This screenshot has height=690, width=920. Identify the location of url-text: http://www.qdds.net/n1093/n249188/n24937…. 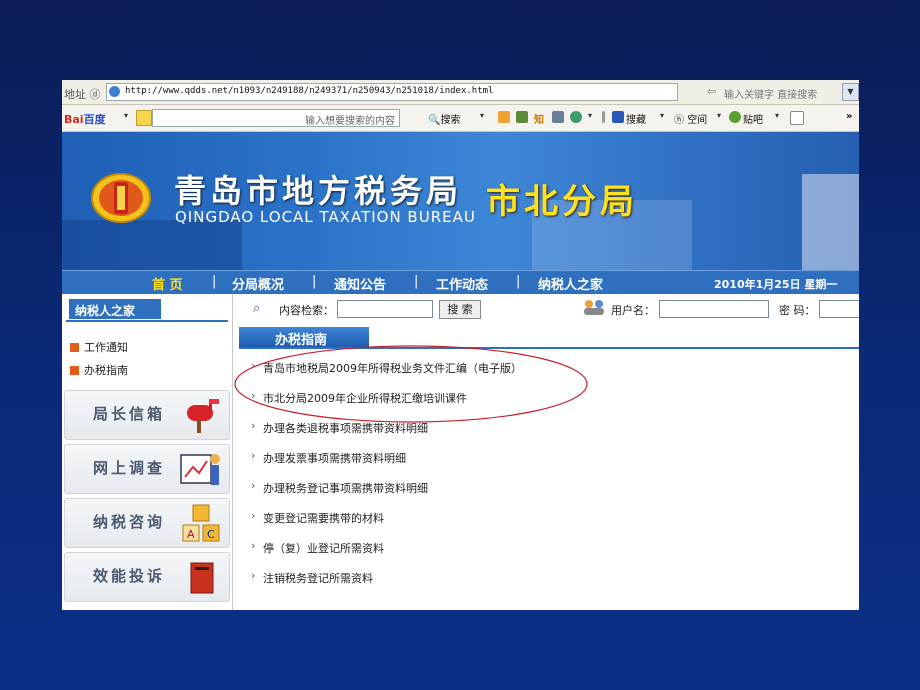
(309, 91).